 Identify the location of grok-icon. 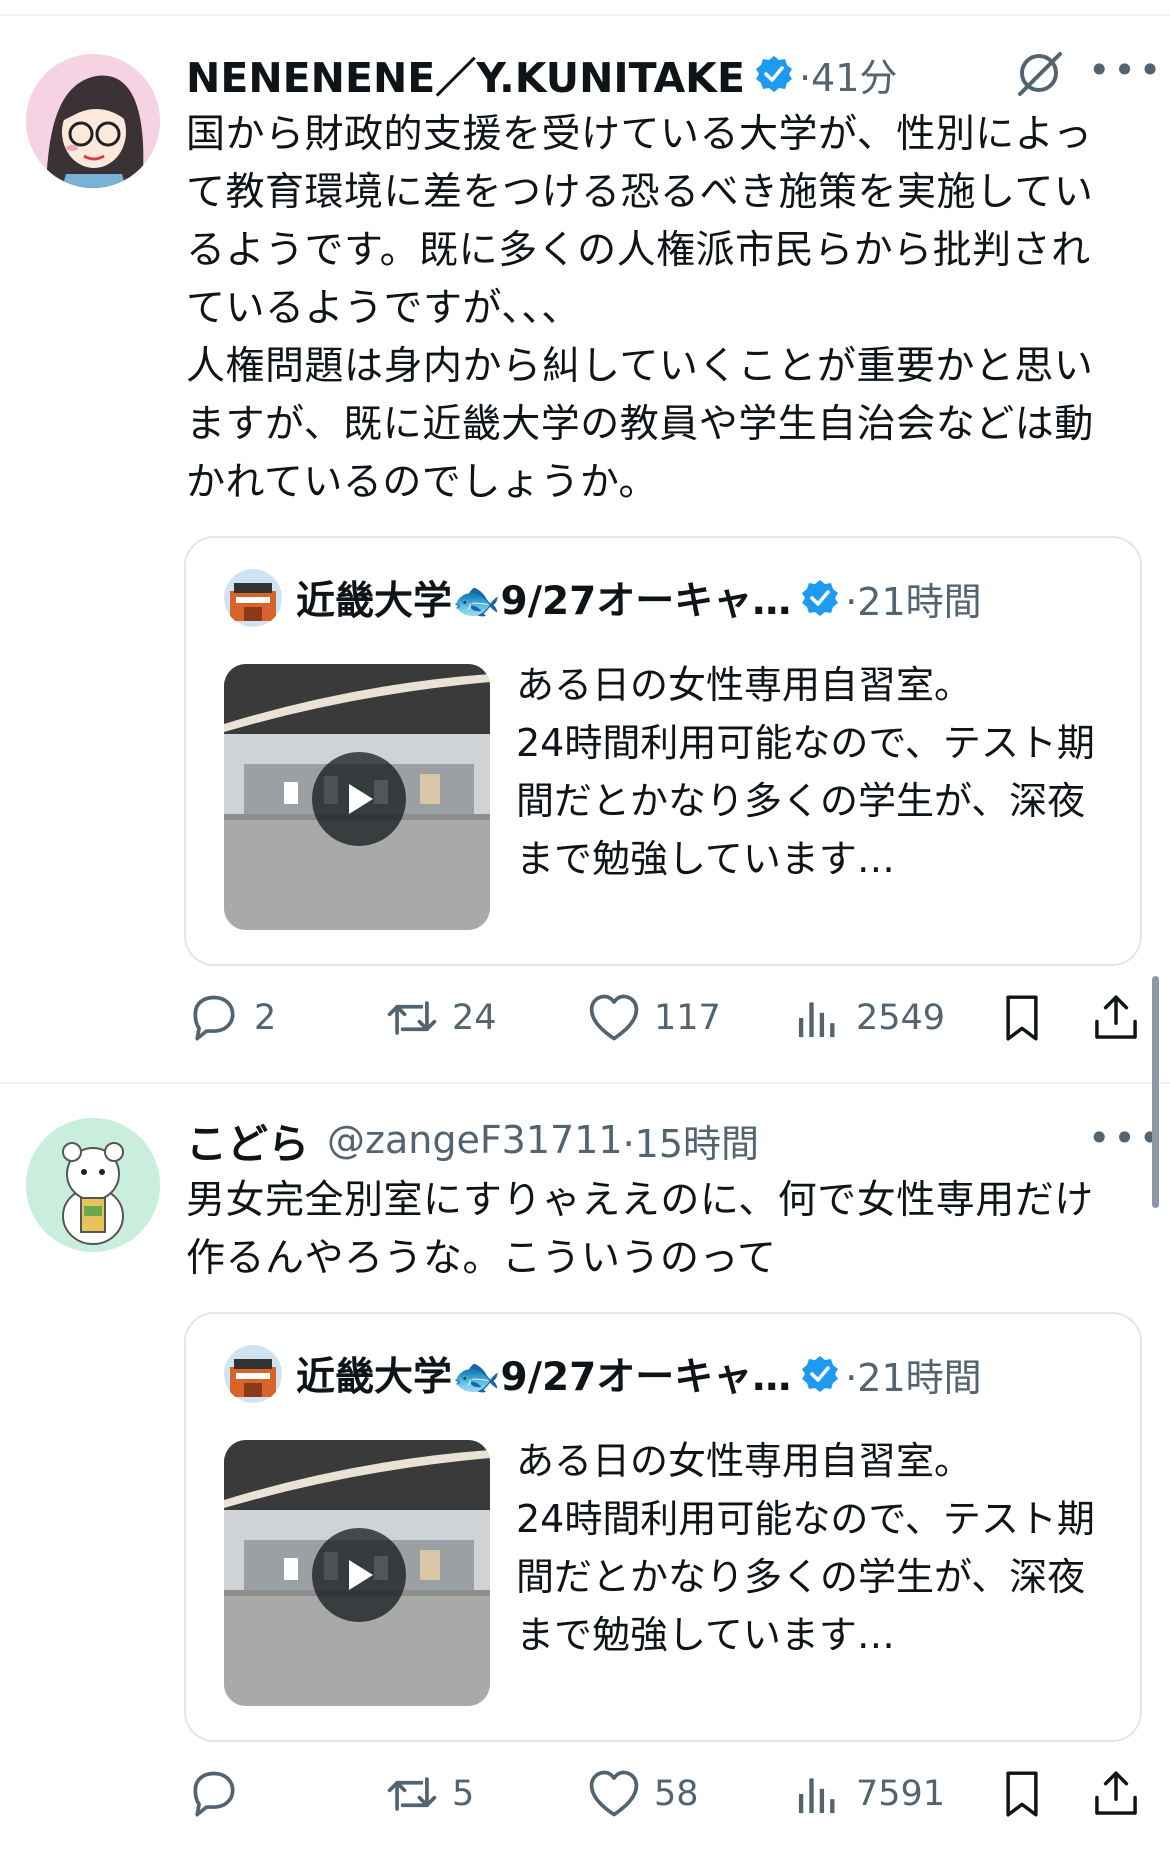
(1039, 73).